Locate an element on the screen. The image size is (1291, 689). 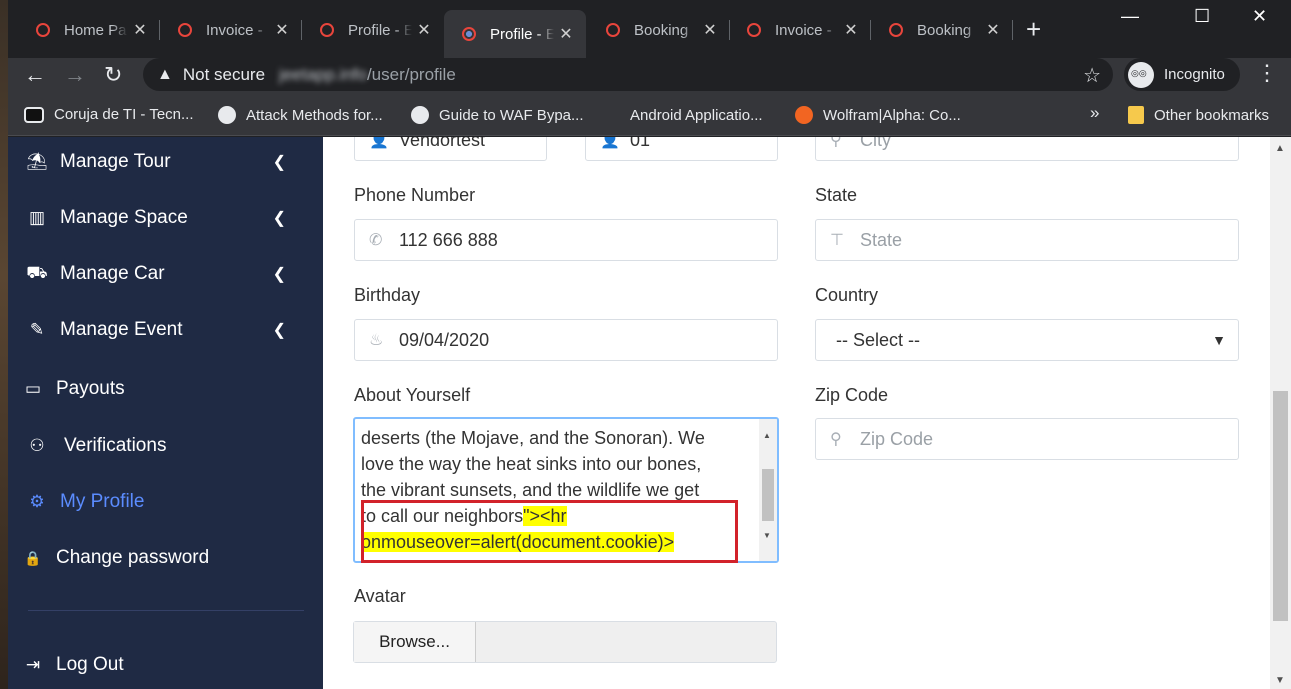
url-host: jeetapp.info is located at coordinates (323, 74).